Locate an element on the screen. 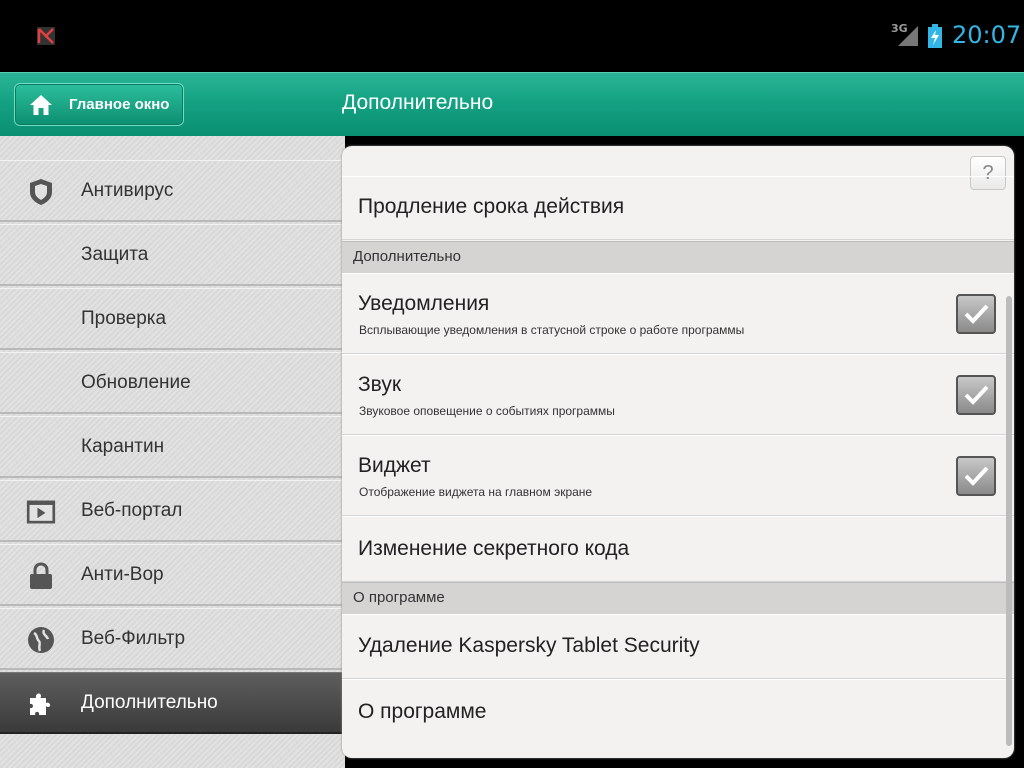  home-button-label: Главное окно is located at coordinates (119, 104).